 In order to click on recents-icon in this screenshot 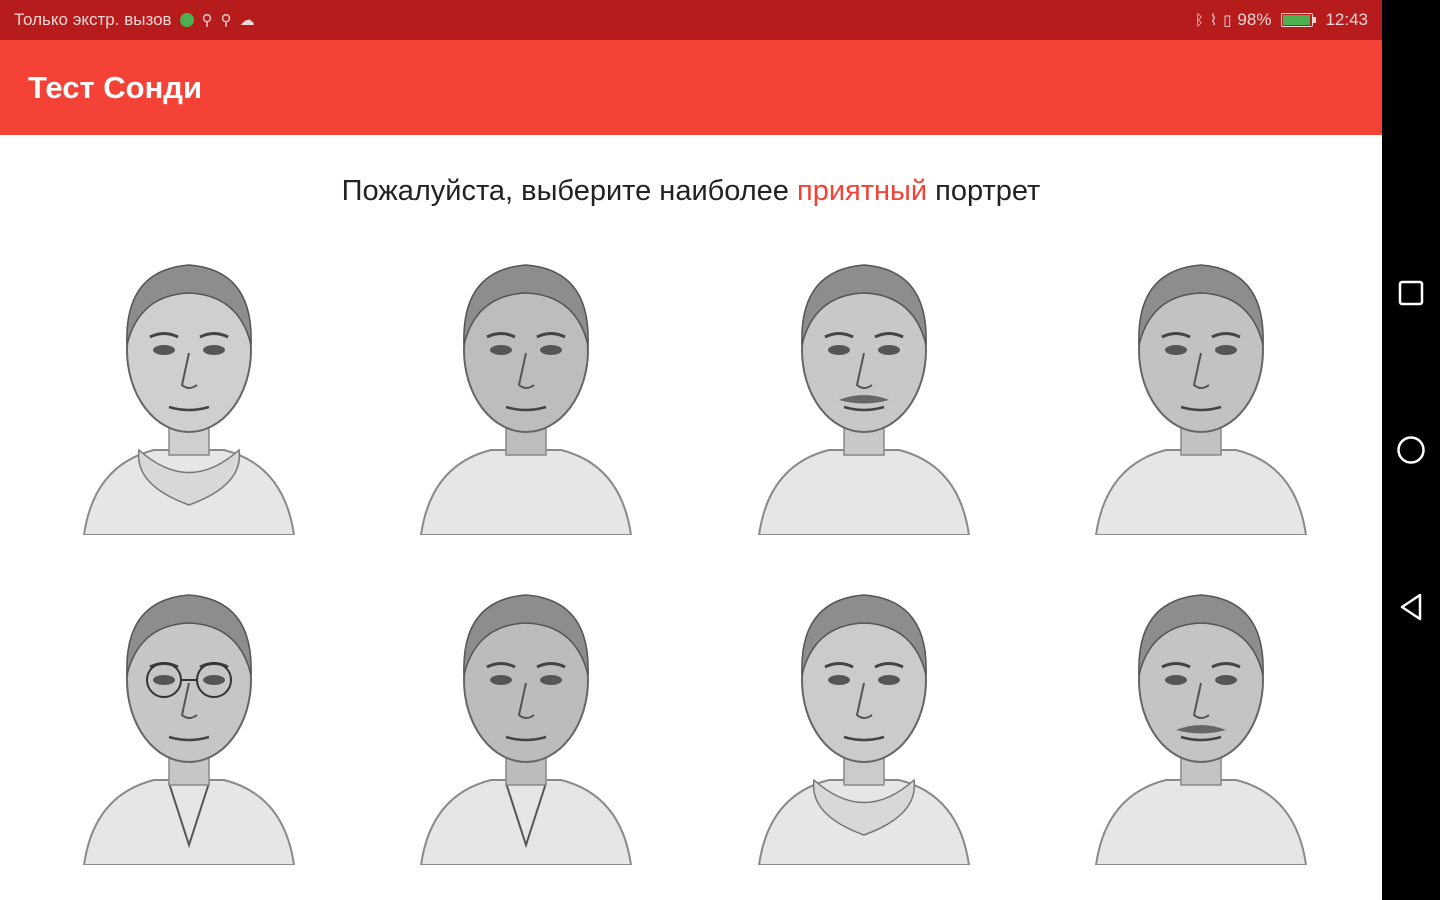, I will do `click(1411, 293)`.